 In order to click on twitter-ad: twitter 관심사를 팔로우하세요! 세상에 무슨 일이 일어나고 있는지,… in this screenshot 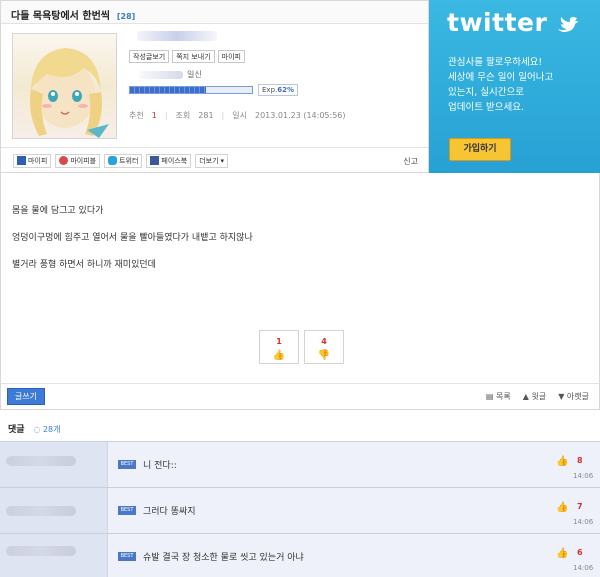, I will do `click(514, 86)`.